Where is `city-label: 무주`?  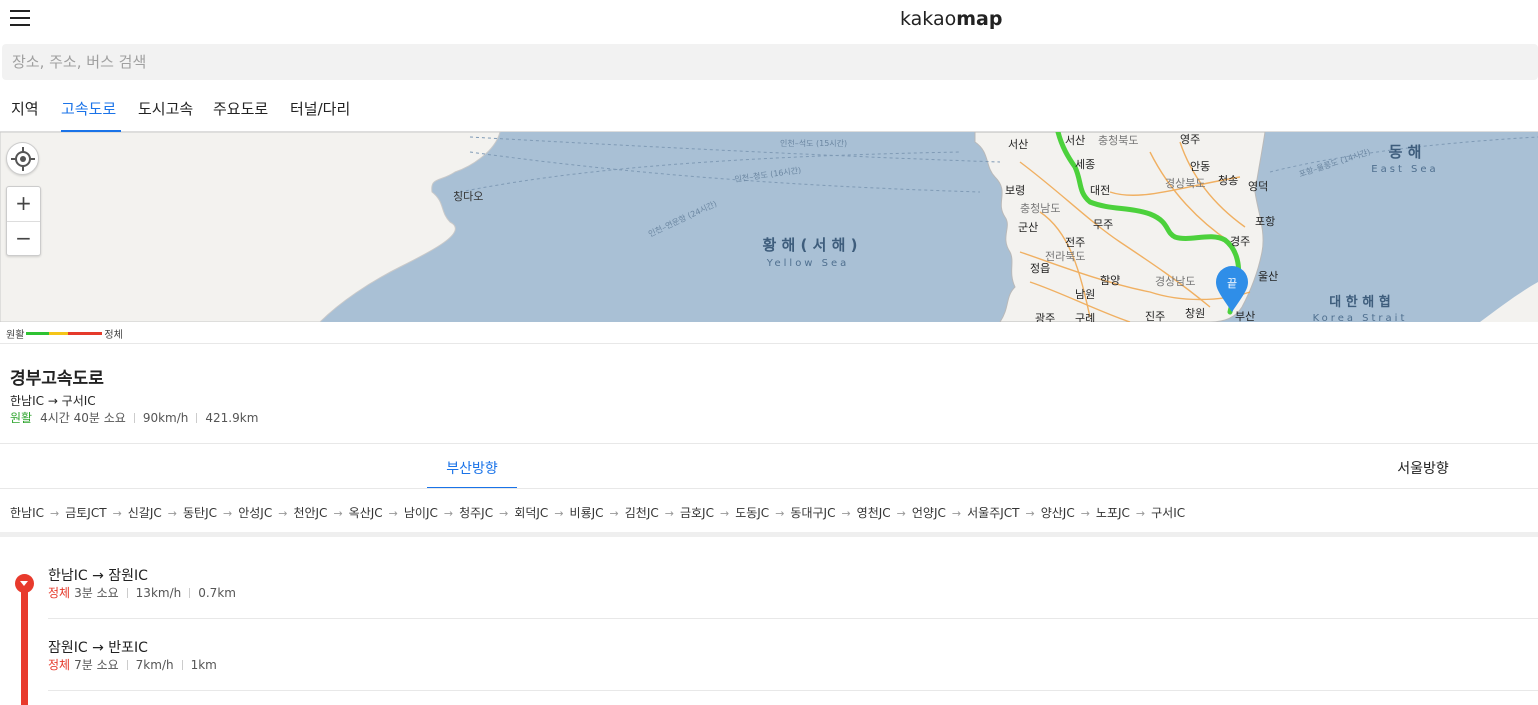 city-label: 무주 is located at coordinates (1103, 224).